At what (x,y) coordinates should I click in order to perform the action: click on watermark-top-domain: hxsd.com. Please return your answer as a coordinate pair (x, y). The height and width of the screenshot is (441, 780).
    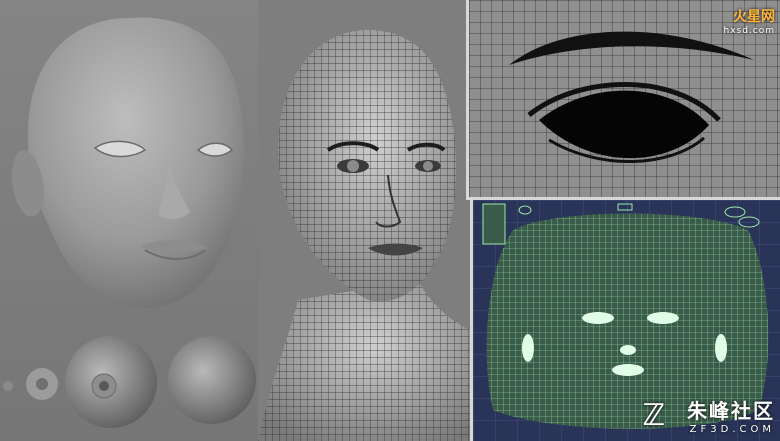
    Looking at the image, I should click on (749, 31).